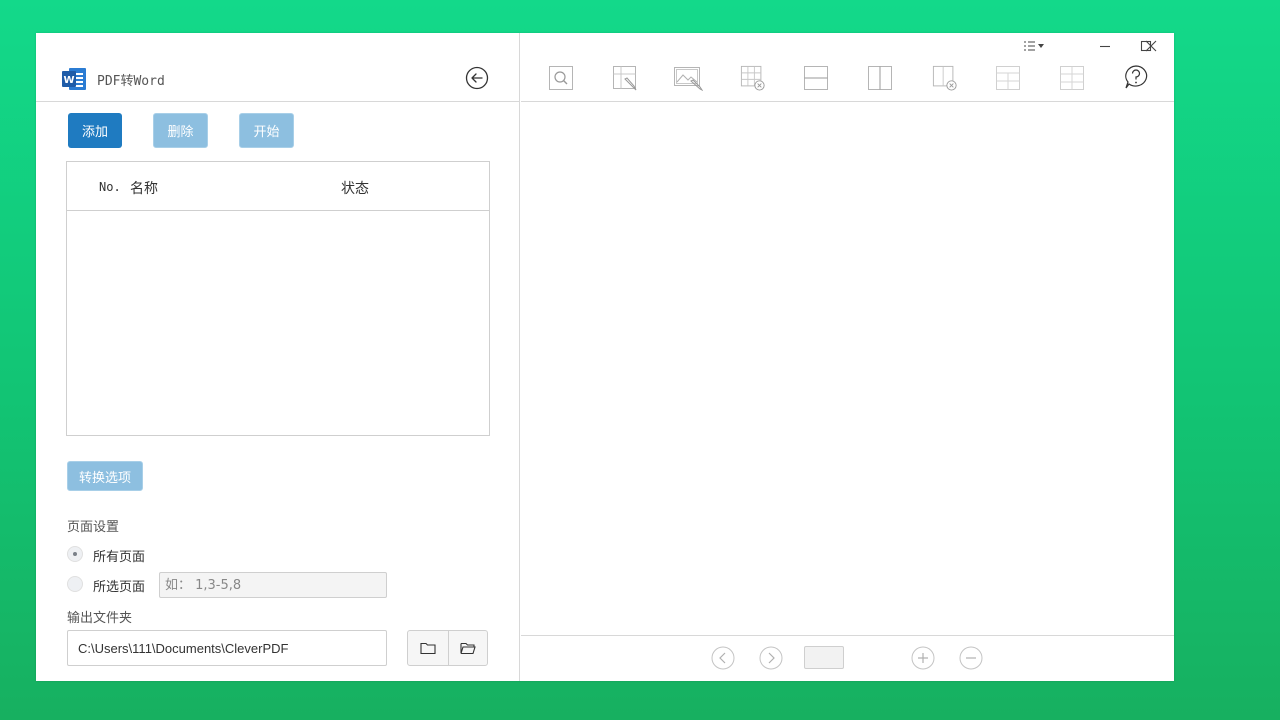 This screenshot has height=720, width=1280. I want to click on page-navigation, so click(847, 658).